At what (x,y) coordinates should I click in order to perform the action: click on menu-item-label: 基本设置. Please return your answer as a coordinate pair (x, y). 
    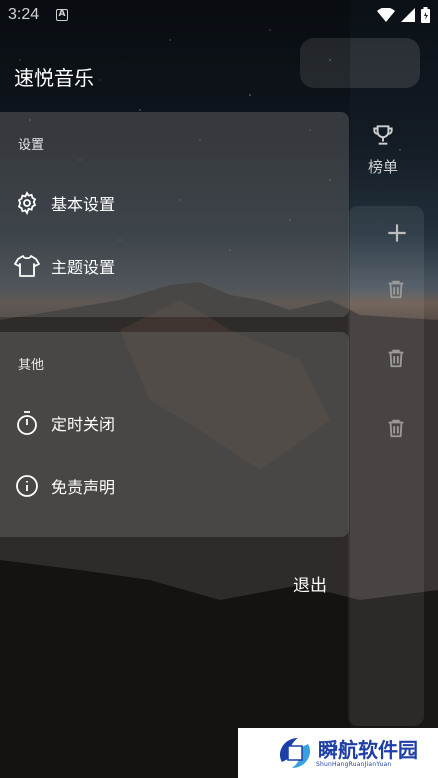
    Looking at the image, I should click on (83, 204).